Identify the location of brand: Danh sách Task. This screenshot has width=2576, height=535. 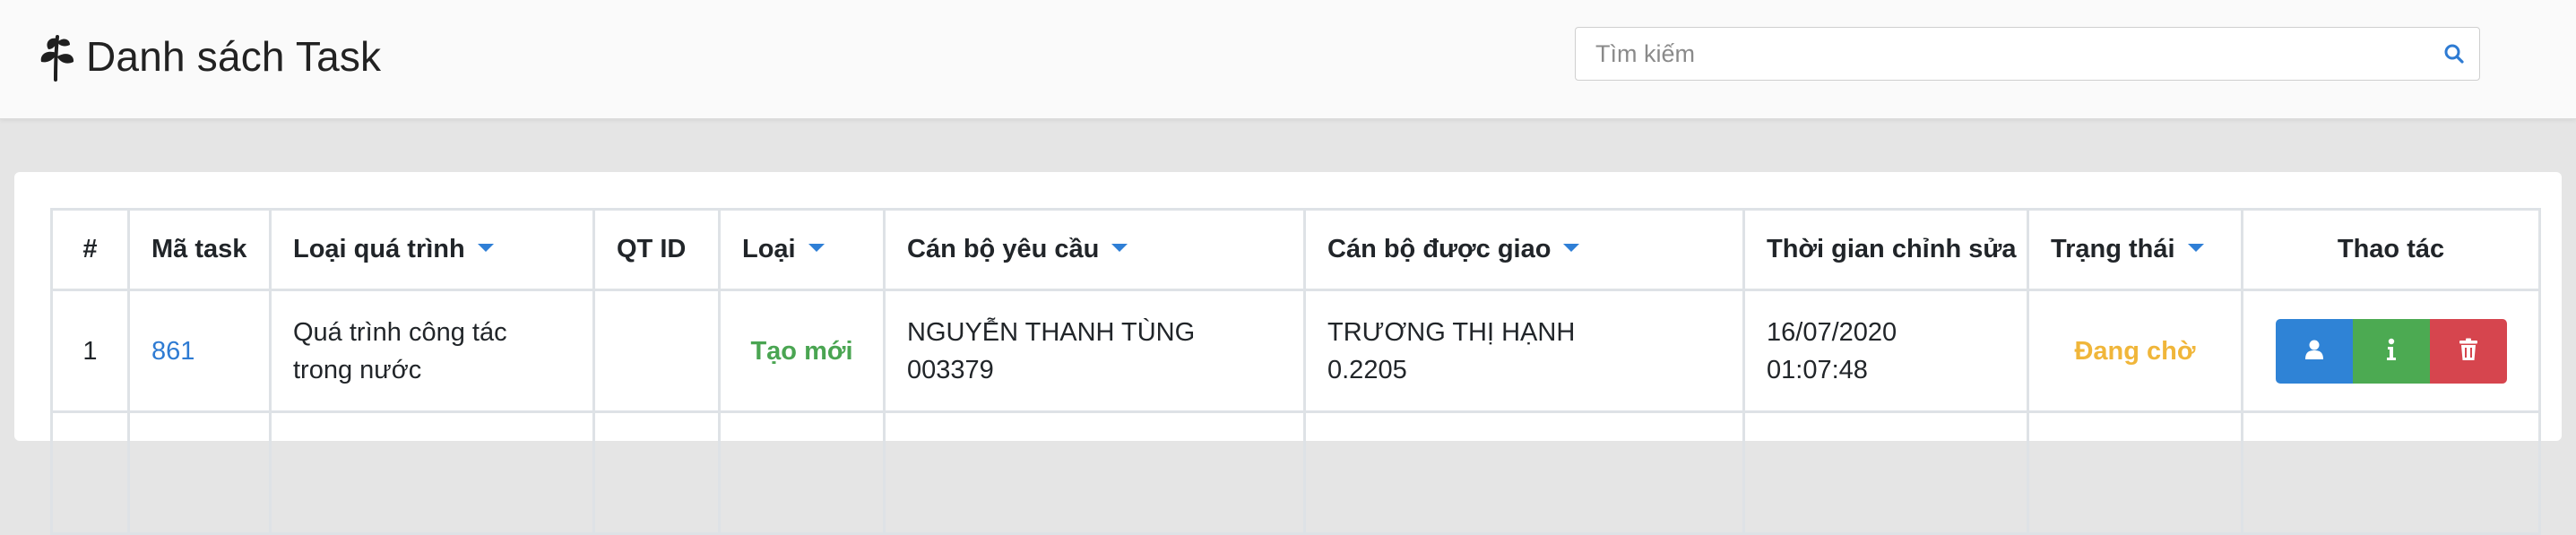
(208, 57).